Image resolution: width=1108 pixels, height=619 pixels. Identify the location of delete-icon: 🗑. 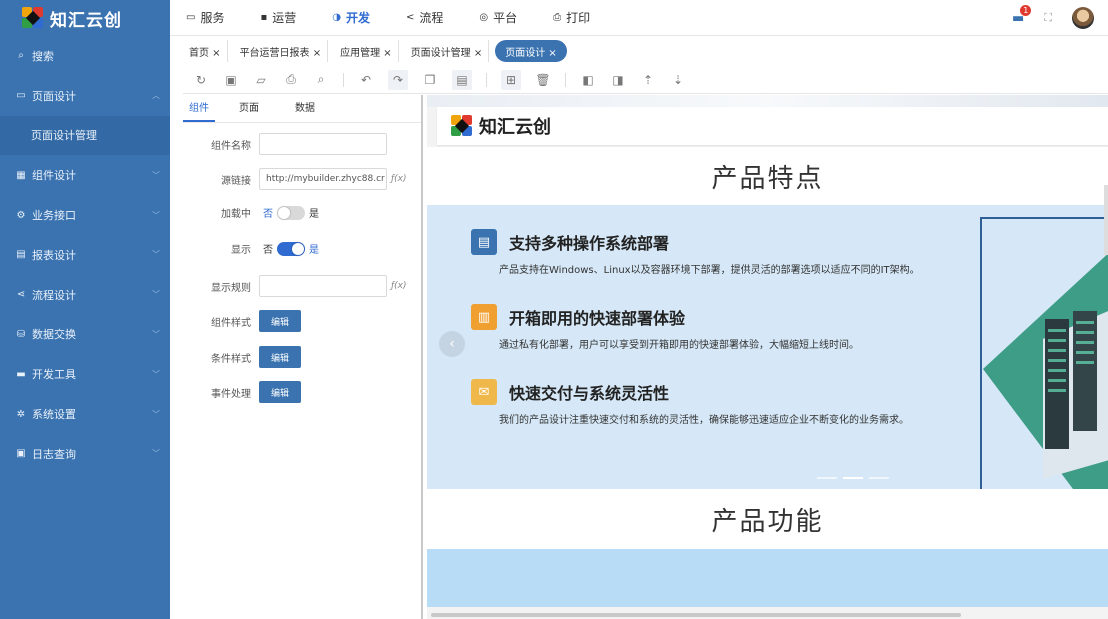
(543, 80).